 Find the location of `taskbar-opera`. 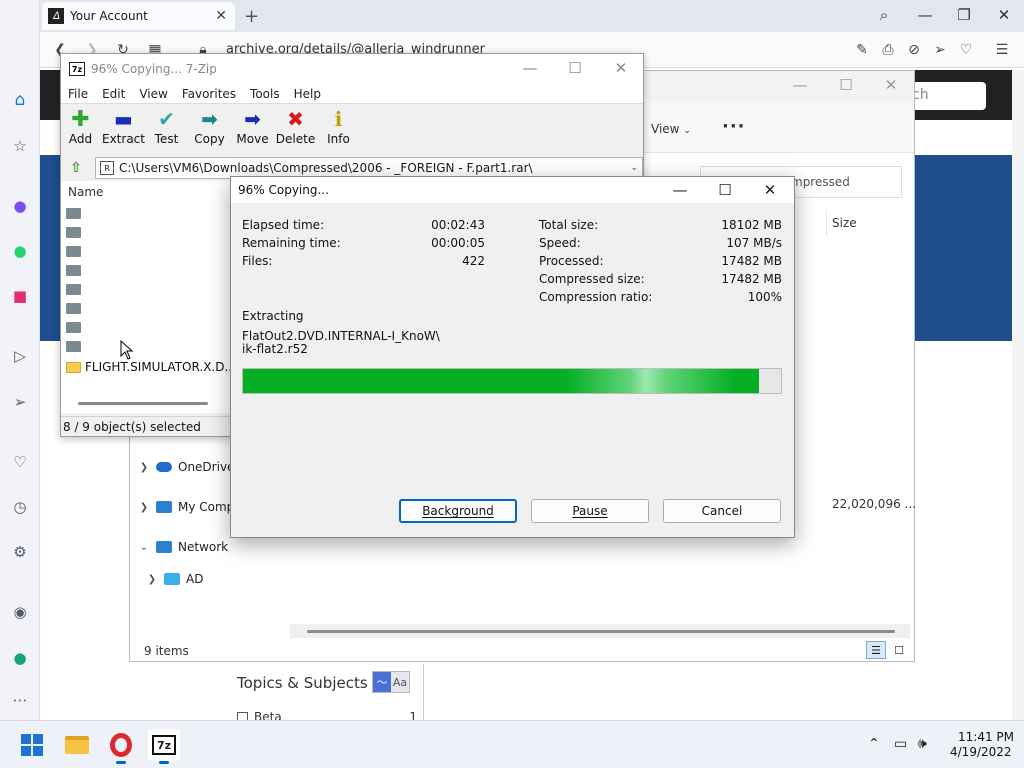

taskbar-opera is located at coordinates (121, 746).